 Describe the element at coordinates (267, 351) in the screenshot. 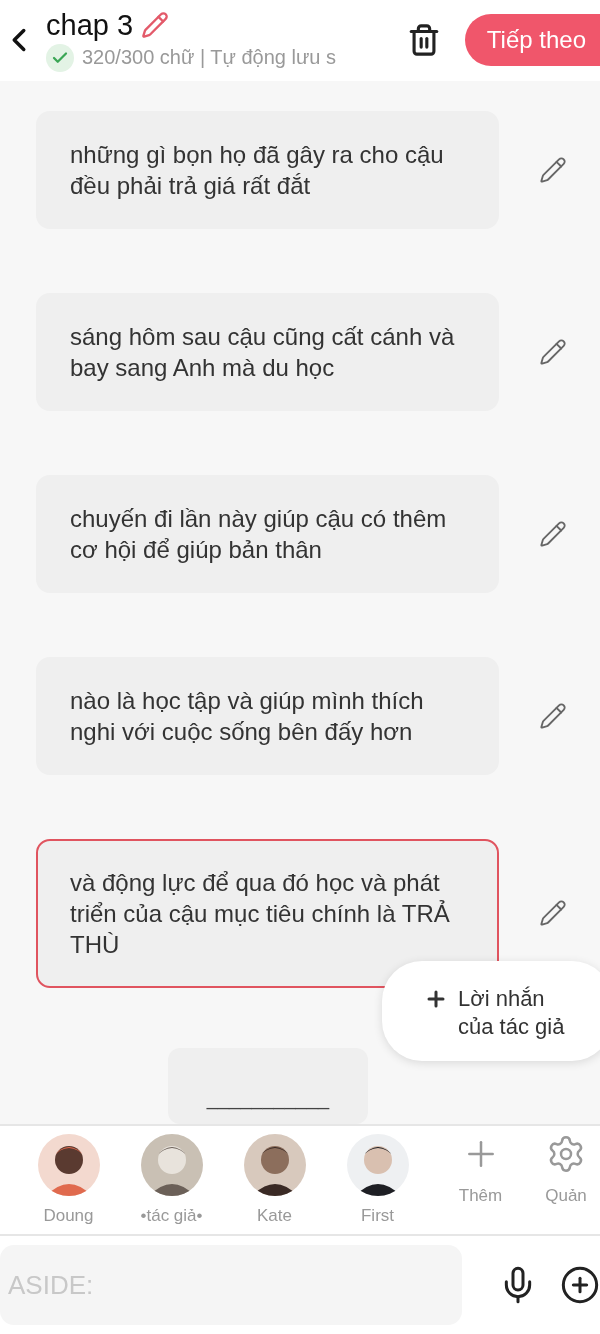

I see `message-bubble: sáng hôm sau cậu cũng cất cánh và bay sang Anh mà du học` at that location.